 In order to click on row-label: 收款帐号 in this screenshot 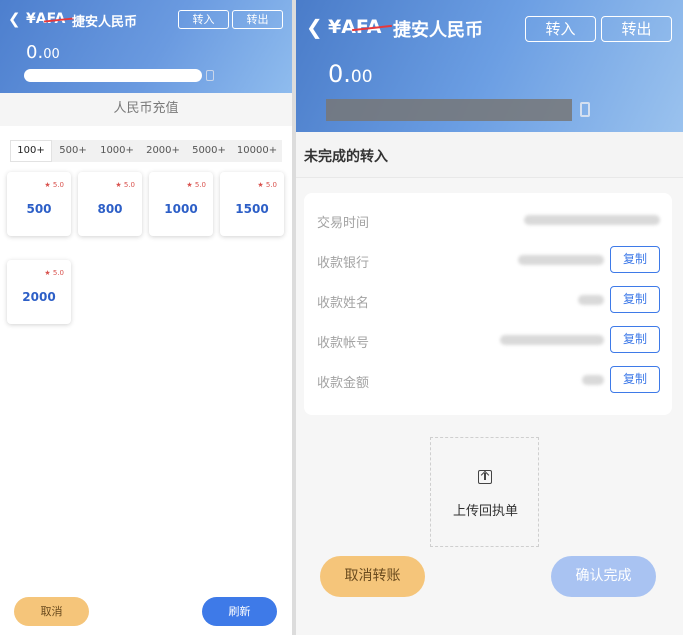, I will do `click(343, 343)`.